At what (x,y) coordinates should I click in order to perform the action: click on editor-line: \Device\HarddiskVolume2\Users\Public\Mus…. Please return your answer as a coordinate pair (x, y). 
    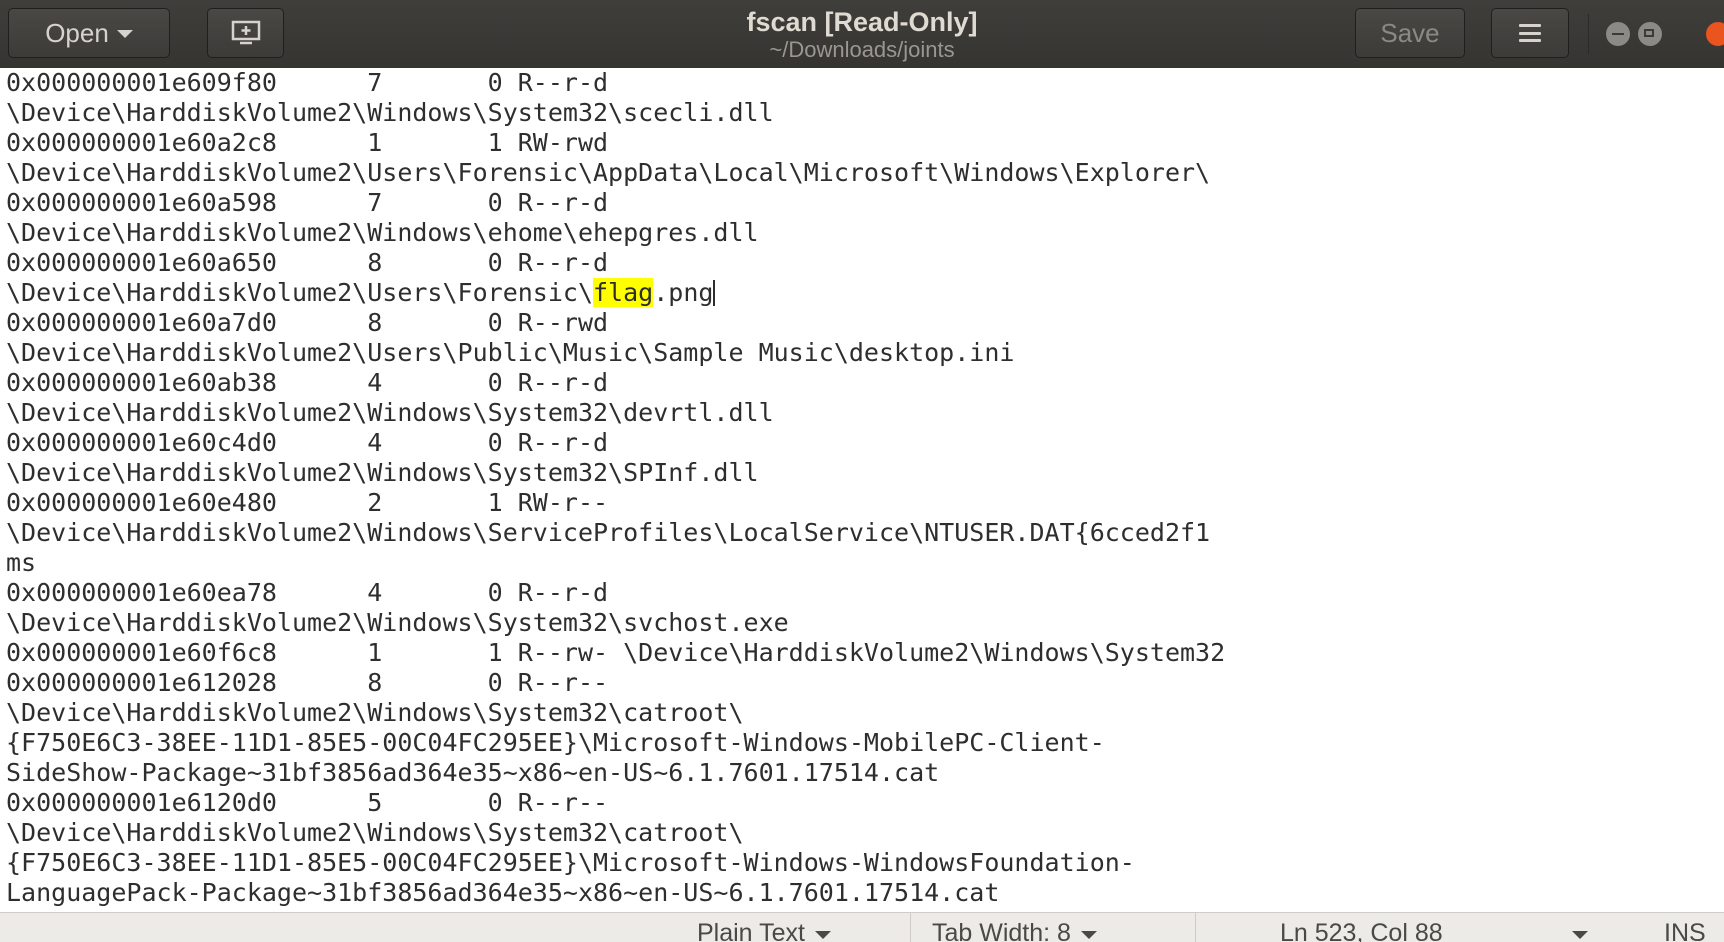
    Looking at the image, I should click on (510, 352).